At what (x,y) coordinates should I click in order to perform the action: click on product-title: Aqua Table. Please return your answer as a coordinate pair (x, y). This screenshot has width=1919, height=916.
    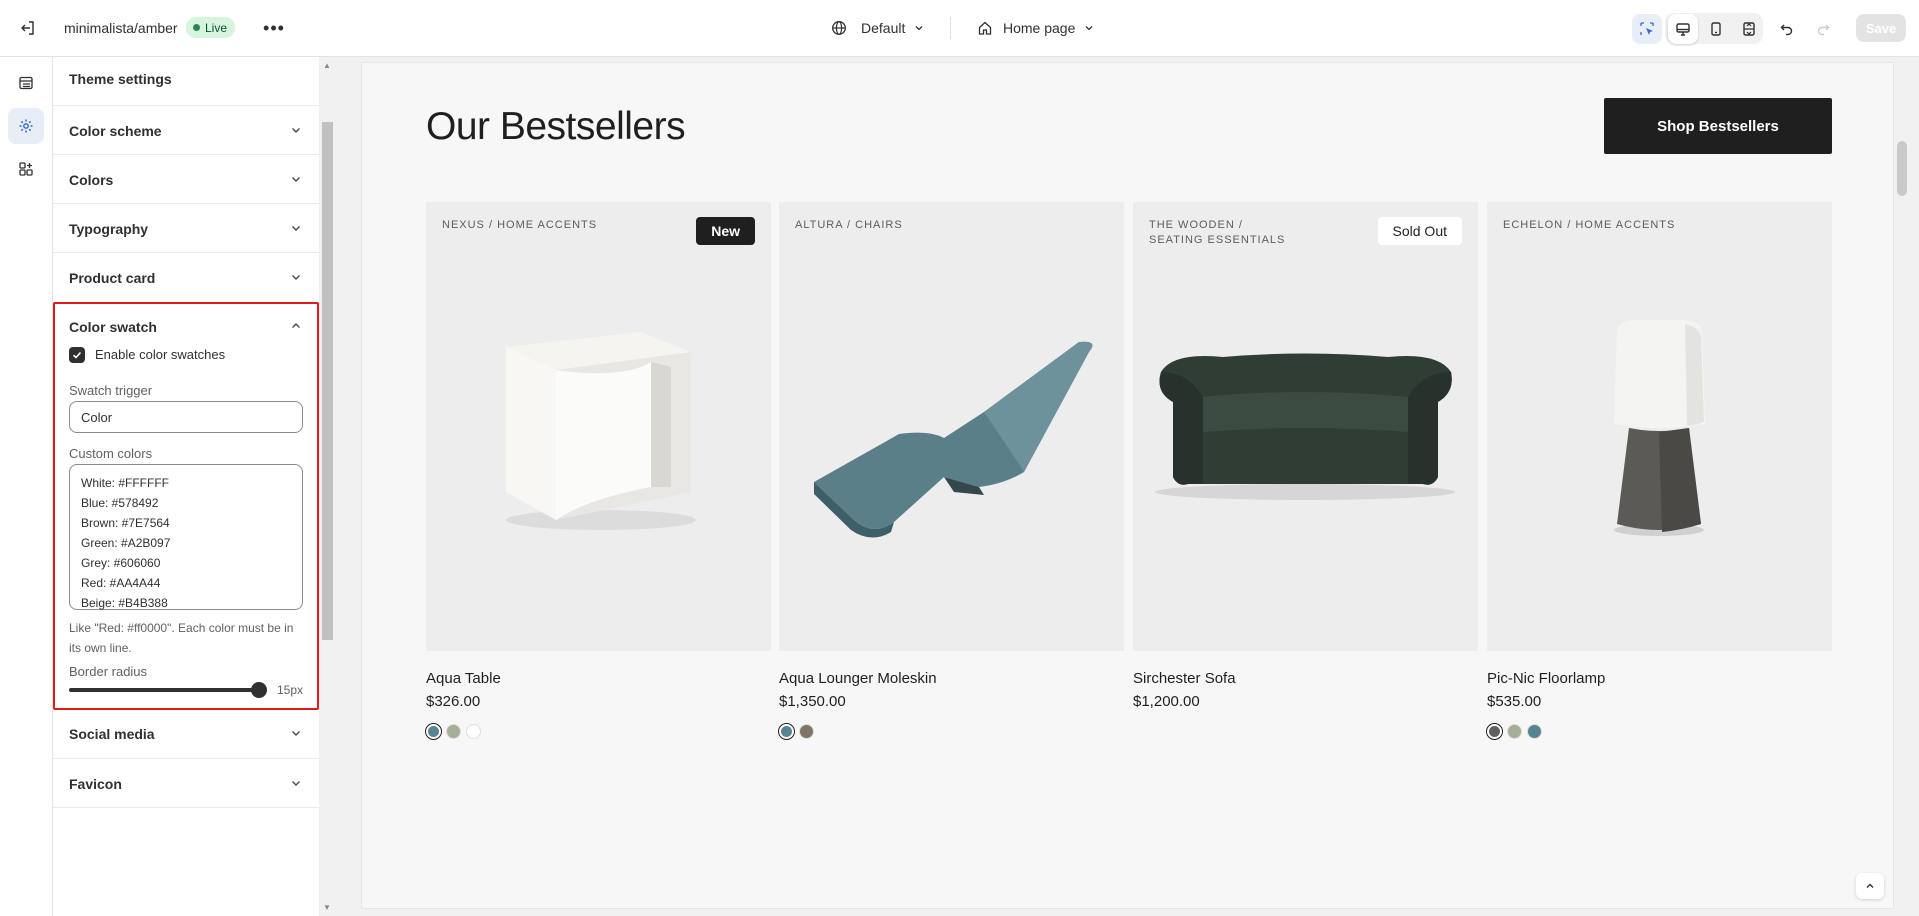
    Looking at the image, I should click on (463, 678).